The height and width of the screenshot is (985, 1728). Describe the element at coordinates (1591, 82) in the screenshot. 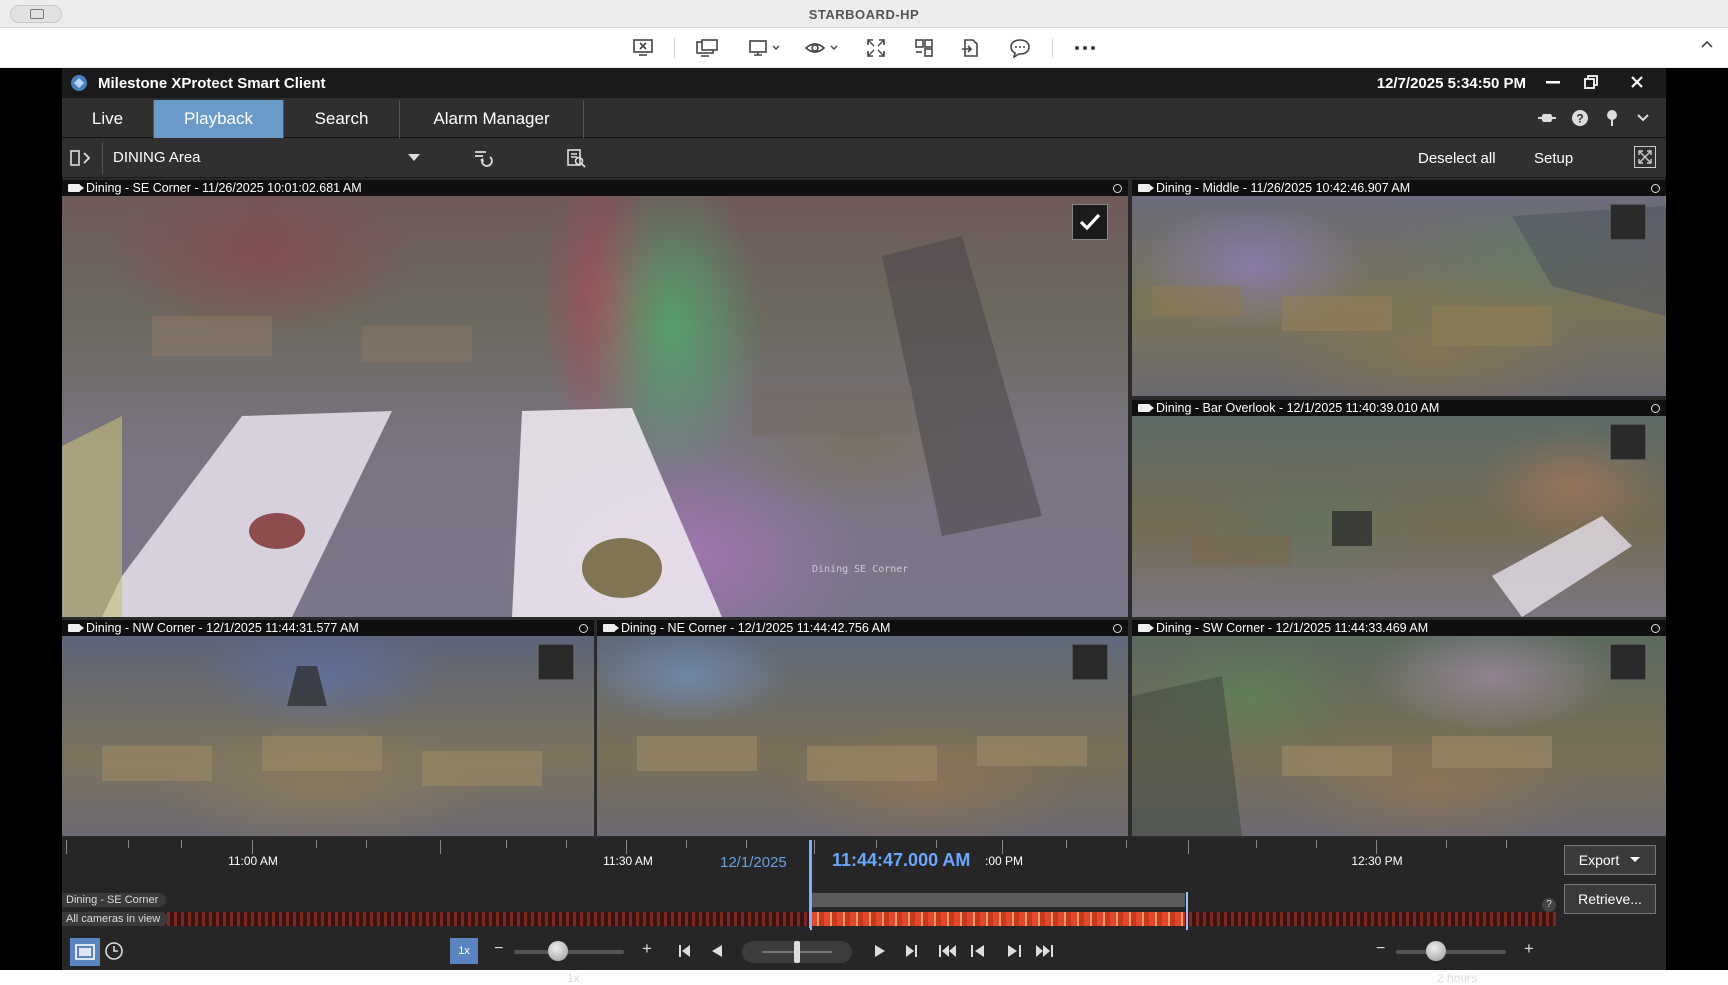

I see `restore-button` at that location.